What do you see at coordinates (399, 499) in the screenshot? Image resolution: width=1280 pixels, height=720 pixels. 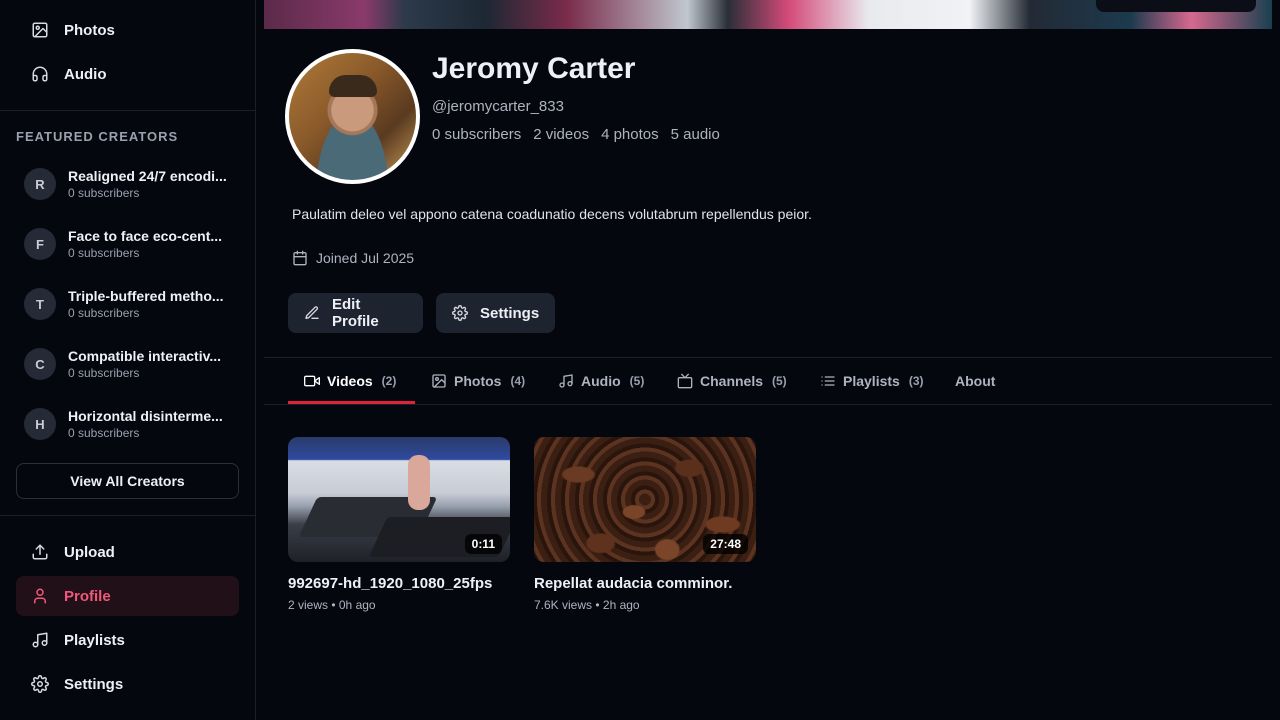 I see `video-thumbnail: 0:11` at bounding box center [399, 499].